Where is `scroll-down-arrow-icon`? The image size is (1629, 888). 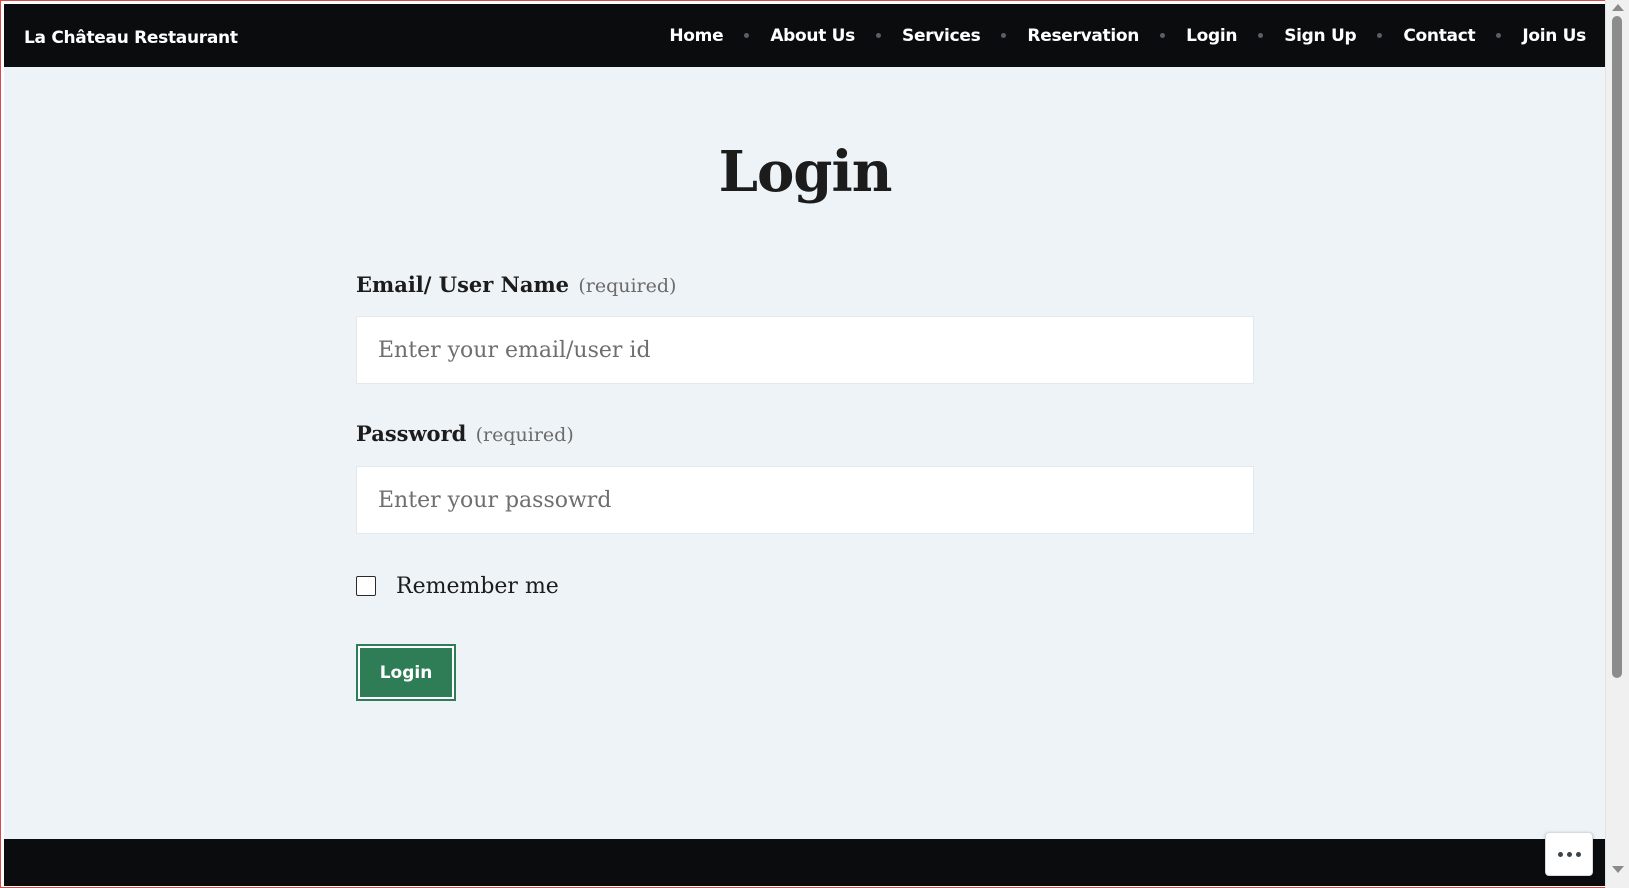
scroll-down-arrow-icon is located at coordinates (1618, 869).